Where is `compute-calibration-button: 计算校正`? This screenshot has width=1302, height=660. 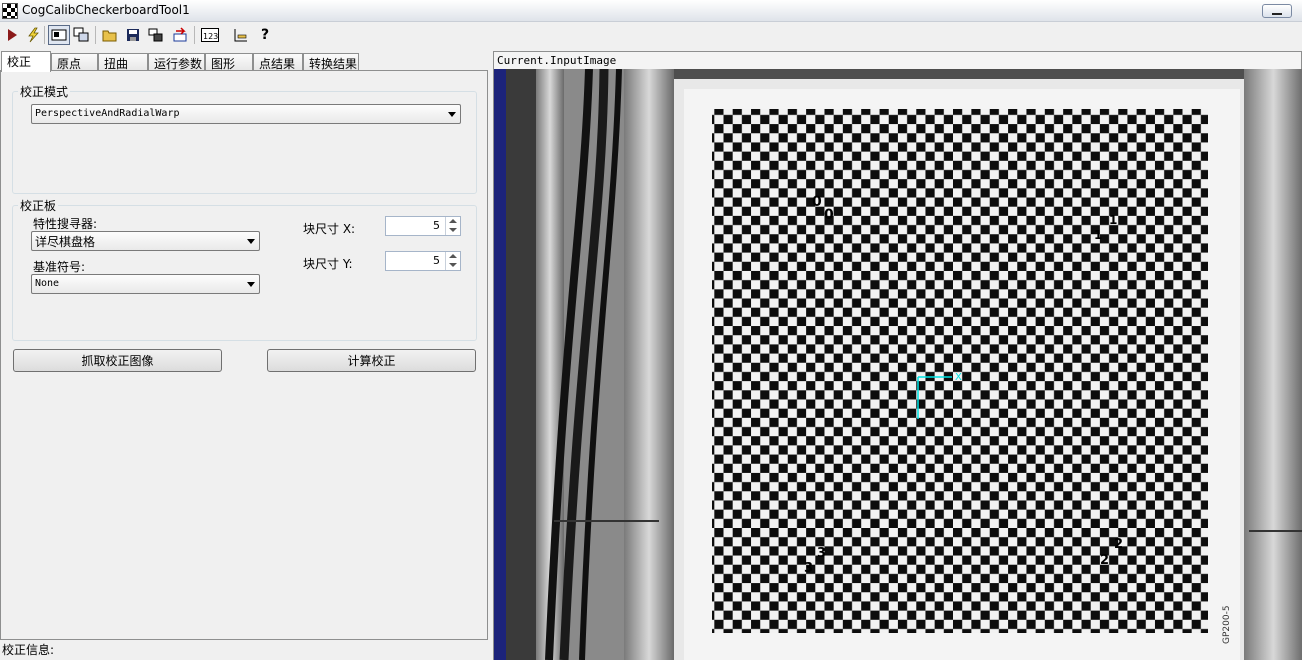 compute-calibration-button: 计算校正 is located at coordinates (371, 360).